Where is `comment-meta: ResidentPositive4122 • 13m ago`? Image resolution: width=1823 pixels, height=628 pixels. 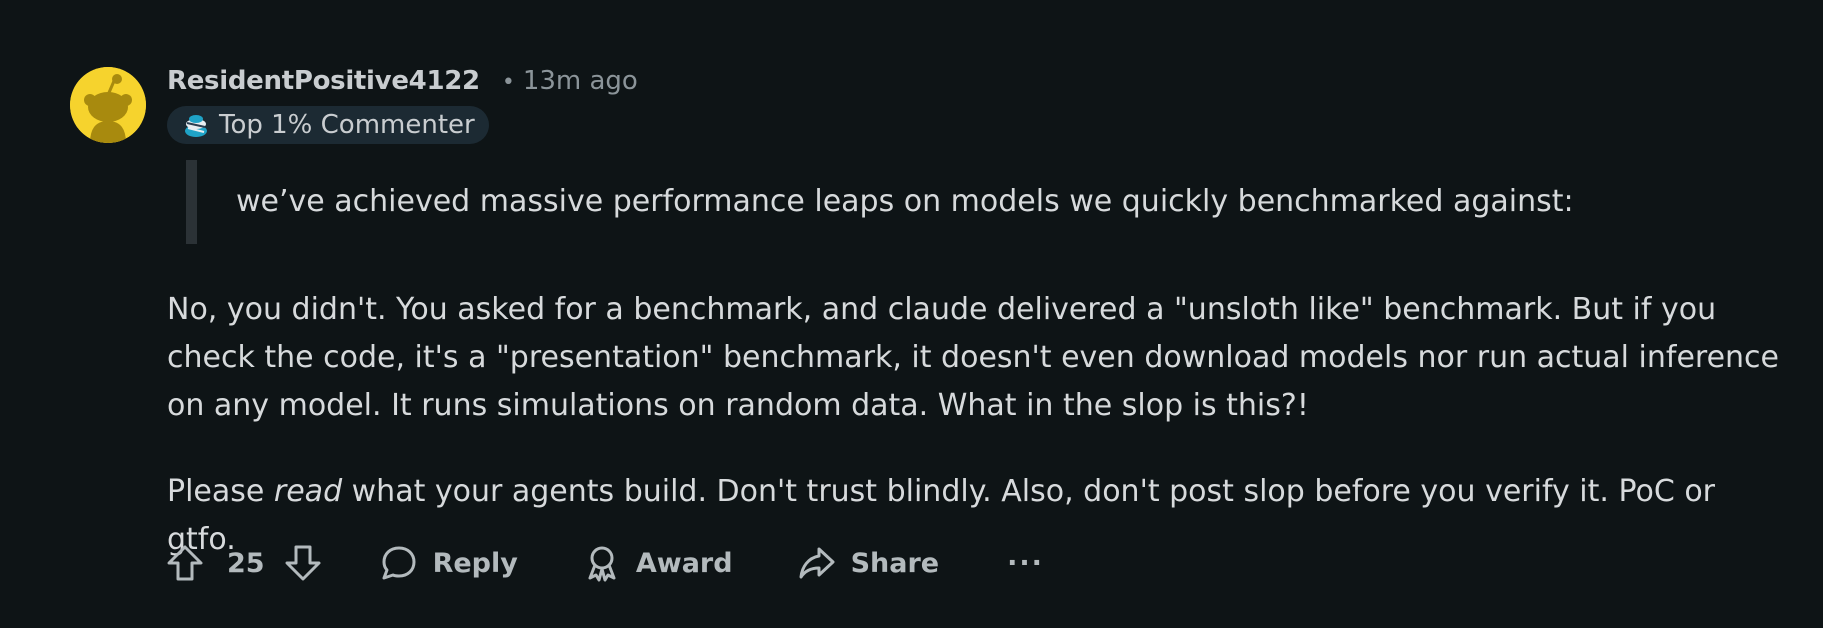
comment-meta: ResidentPositive4122 • 13m ago is located at coordinates (402, 81).